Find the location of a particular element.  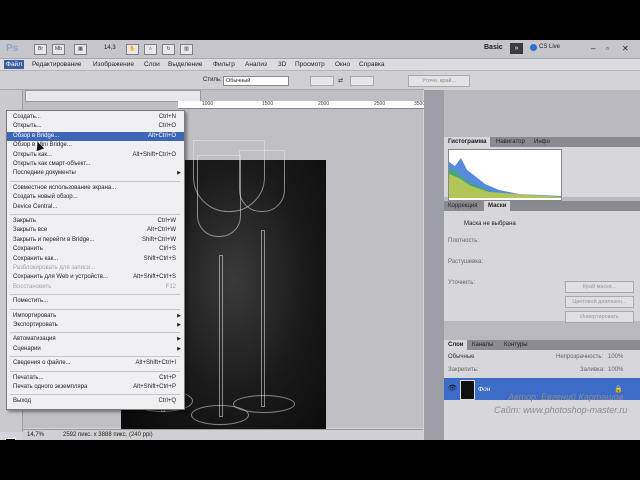

file-menu-item-shortcut: Ctrl+S is located at coordinates (167, 249).